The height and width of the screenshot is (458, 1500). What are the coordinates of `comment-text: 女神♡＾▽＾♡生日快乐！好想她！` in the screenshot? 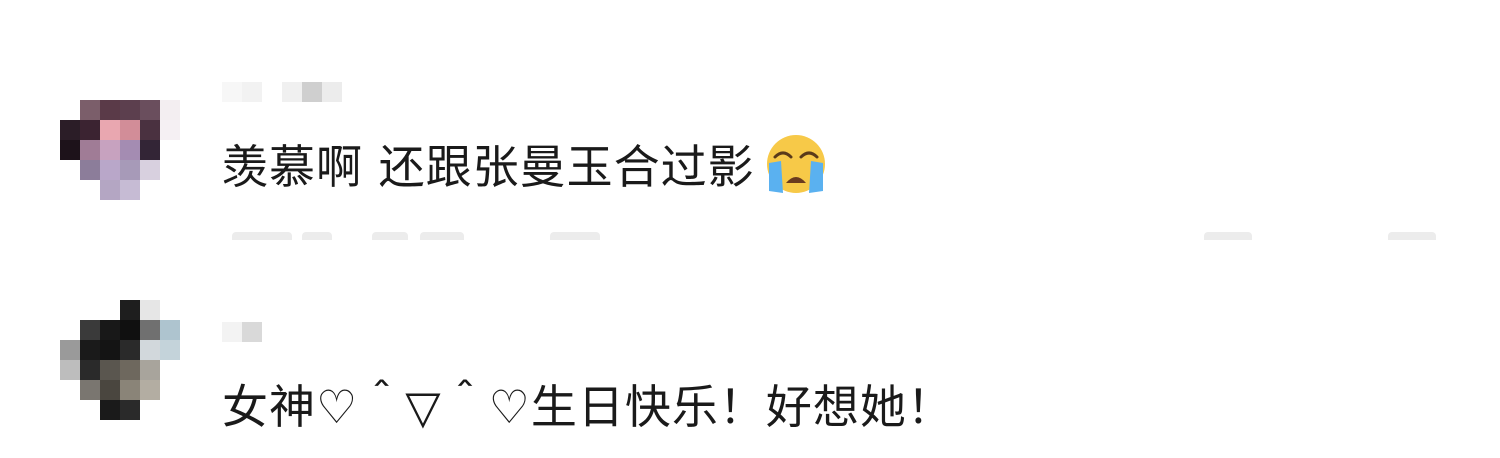 It's located at (588, 404).